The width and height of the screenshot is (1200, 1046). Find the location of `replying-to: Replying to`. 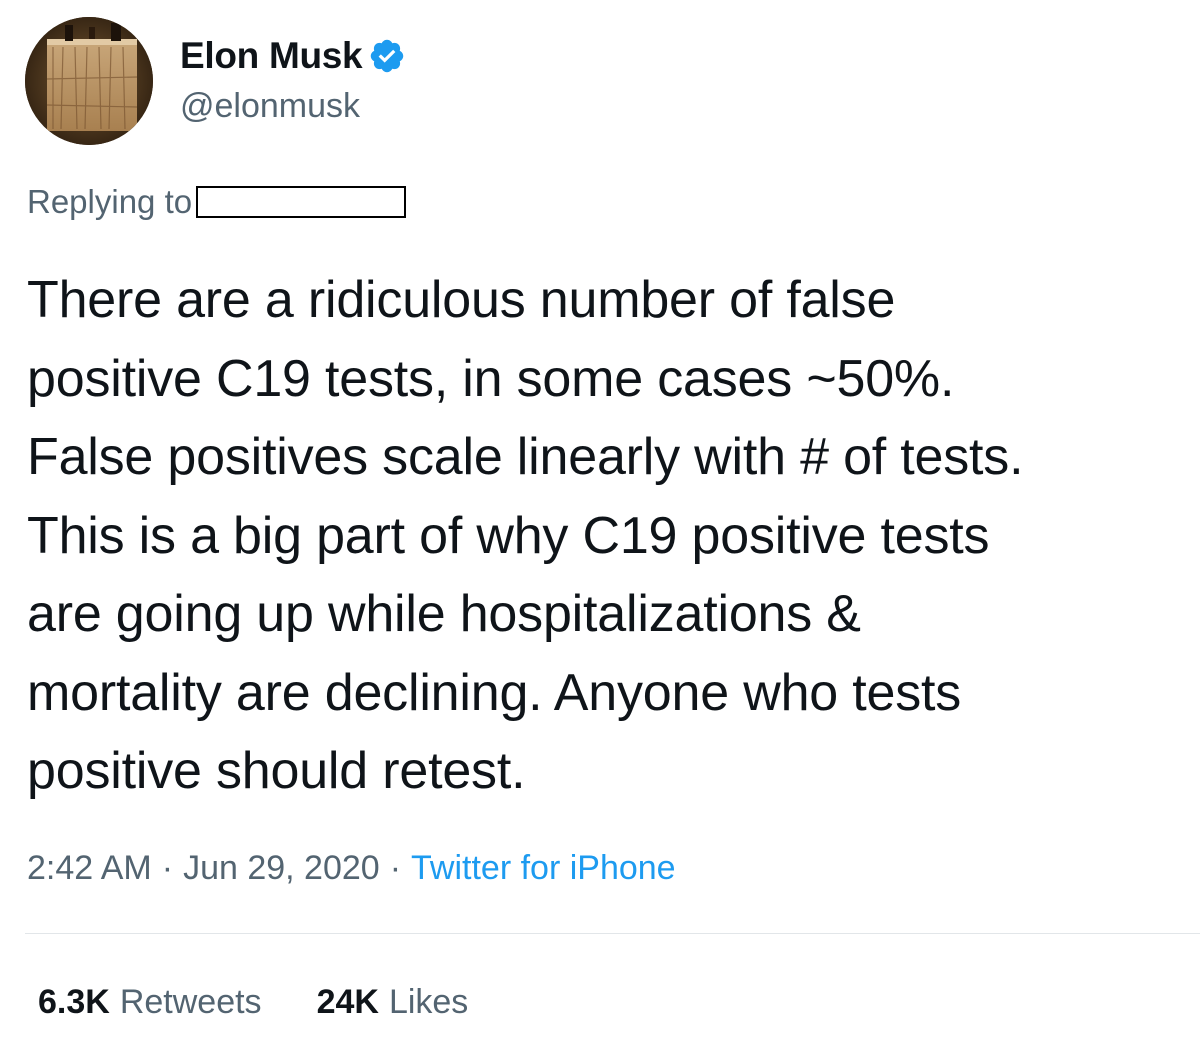

replying-to: Replying to is located at coordinates (217, 202).